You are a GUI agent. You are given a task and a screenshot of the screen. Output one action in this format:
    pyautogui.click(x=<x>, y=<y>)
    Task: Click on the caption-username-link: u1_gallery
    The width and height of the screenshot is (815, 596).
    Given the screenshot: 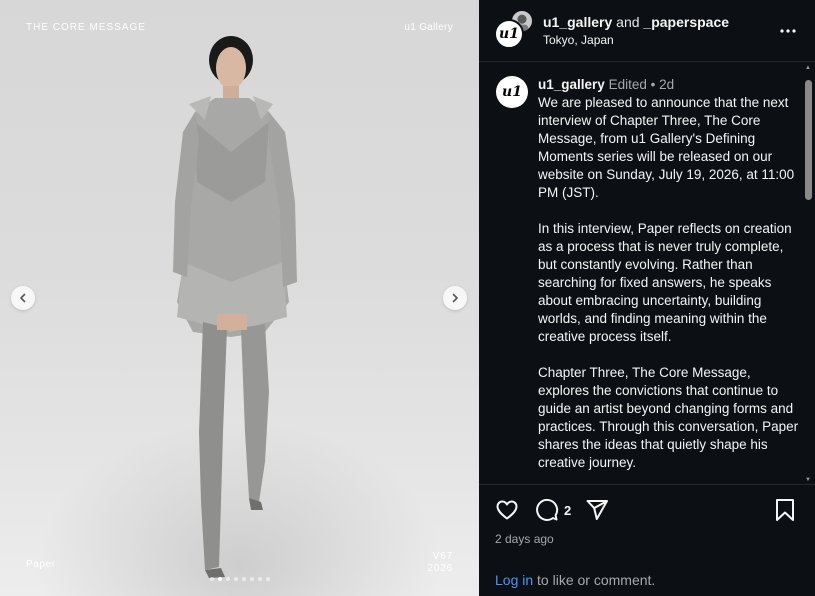 What is the action you would take?
    pyautogui.click(x=571, y=84)
    